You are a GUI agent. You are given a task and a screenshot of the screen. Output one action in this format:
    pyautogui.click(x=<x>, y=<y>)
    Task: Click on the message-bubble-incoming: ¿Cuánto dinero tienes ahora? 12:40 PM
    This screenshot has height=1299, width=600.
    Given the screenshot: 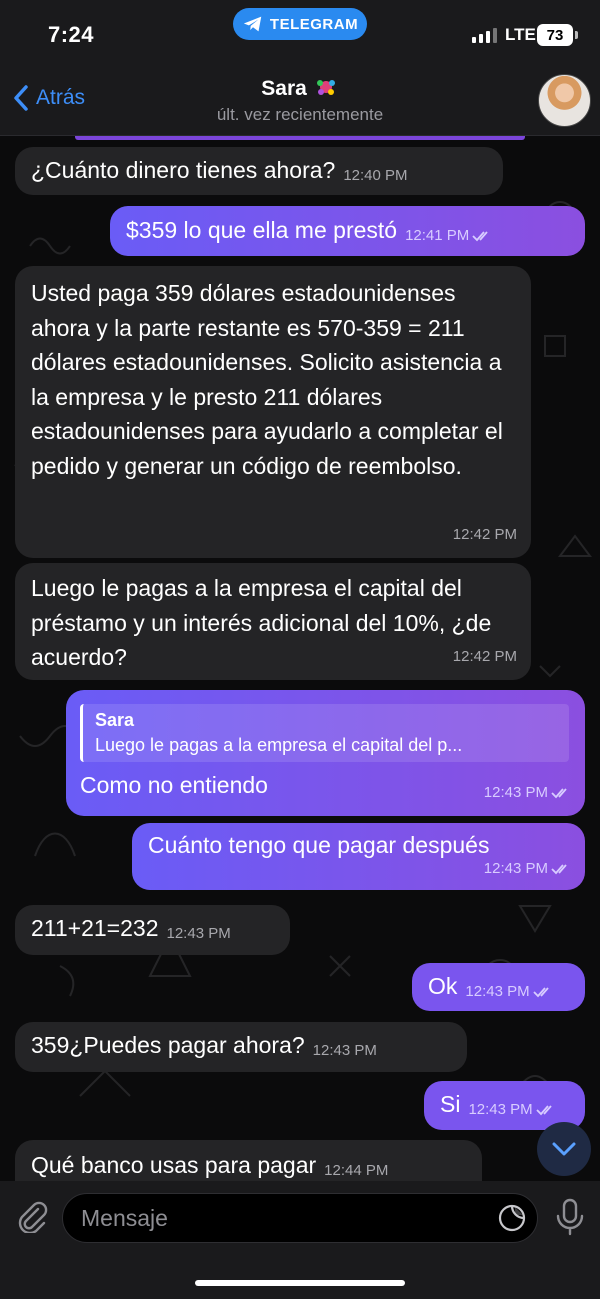 What is the action you would take?
    pyautogui.click(x=259, y=171)
    